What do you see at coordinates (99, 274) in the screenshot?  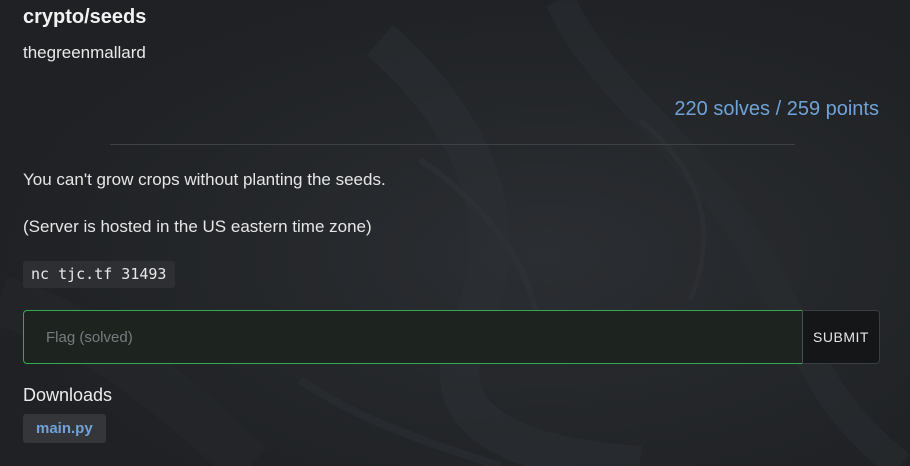 I see `connection-command: nc tjc.tf 31493` at bounding box center [99, 274].